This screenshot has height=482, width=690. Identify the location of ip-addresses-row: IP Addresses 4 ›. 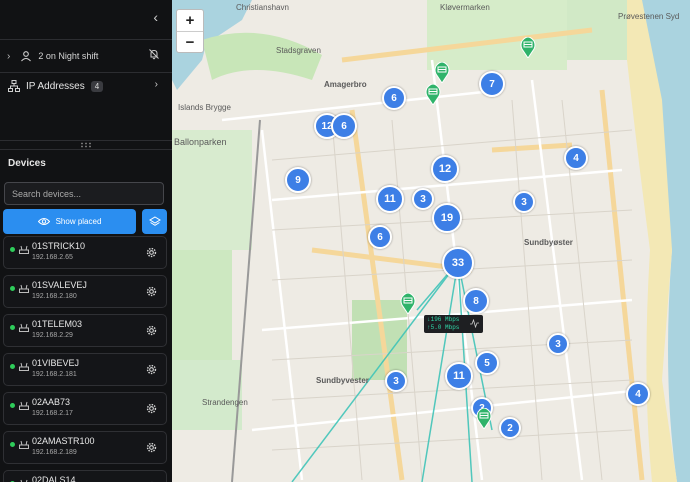
(86, 86).